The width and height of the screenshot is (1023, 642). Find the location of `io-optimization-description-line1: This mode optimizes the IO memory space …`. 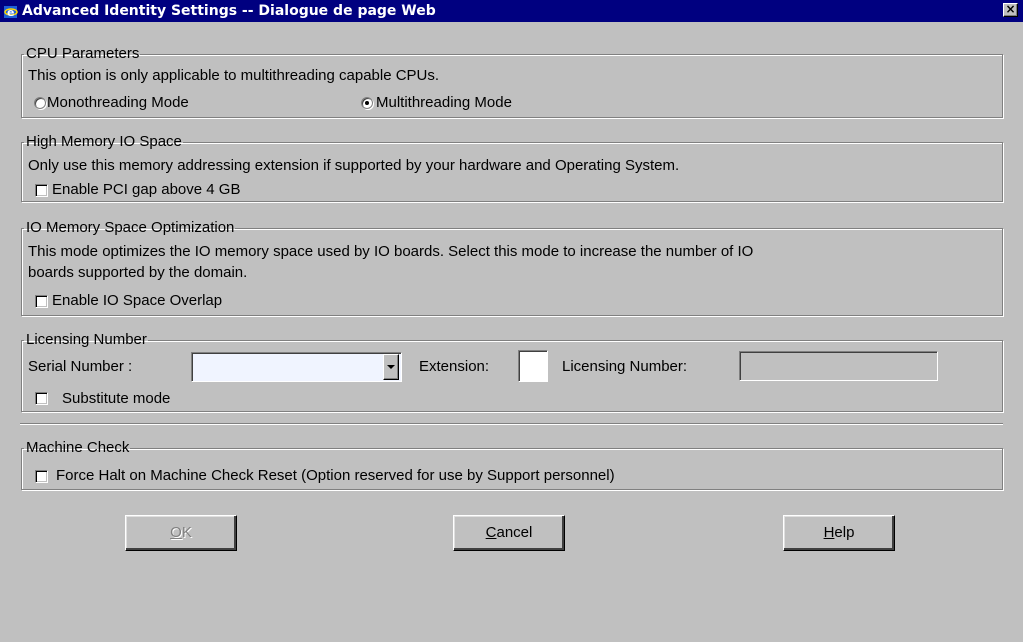

io-optimization-description-line1: This mode optimizes the IO memory space … is located at coordinates (391, 251).